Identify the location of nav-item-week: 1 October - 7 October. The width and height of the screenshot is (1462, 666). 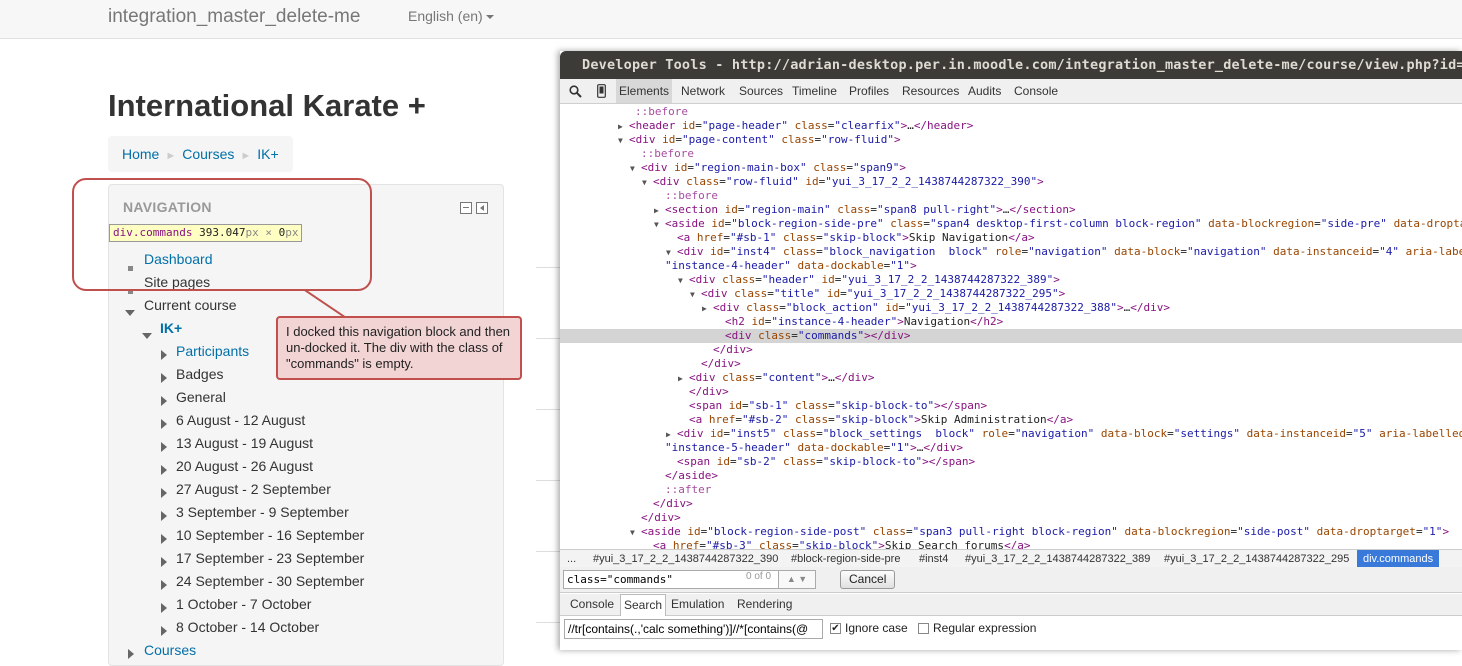
(243, 604).